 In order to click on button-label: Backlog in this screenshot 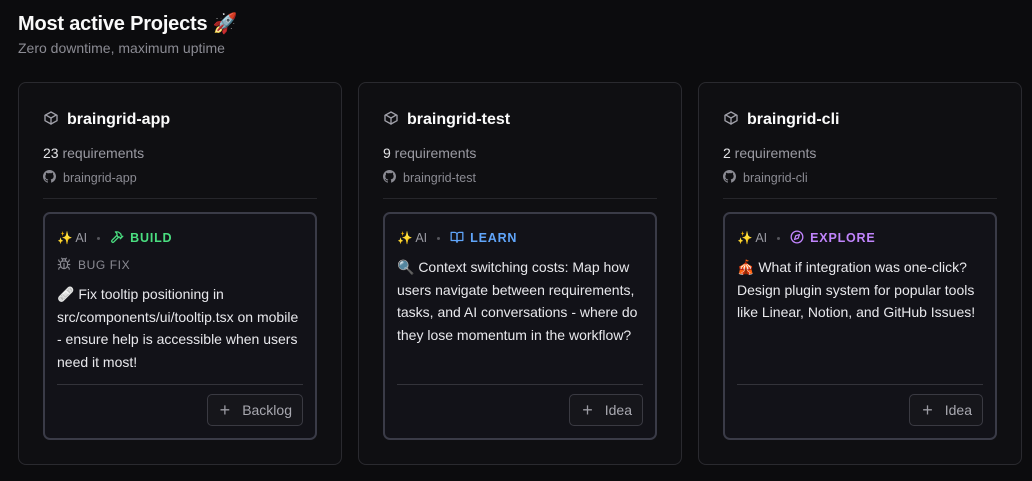, I will do `click(267, 410)`.